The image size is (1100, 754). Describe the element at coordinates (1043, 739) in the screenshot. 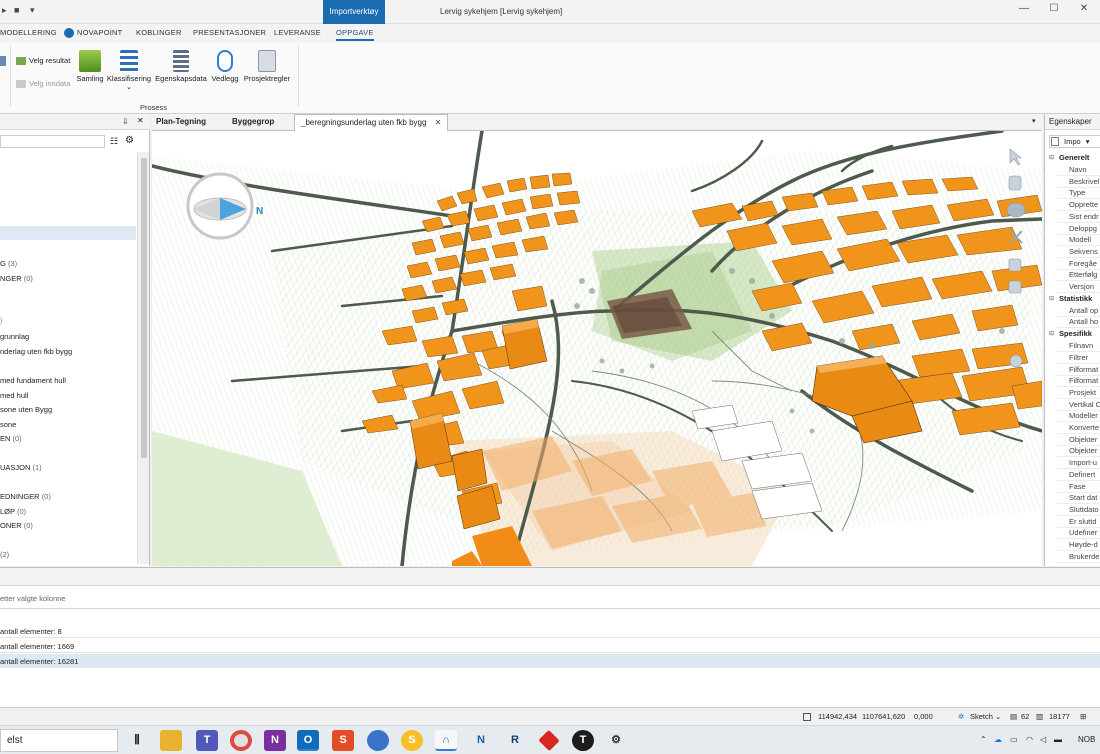

I see `volume-icon: ◁` at that location.